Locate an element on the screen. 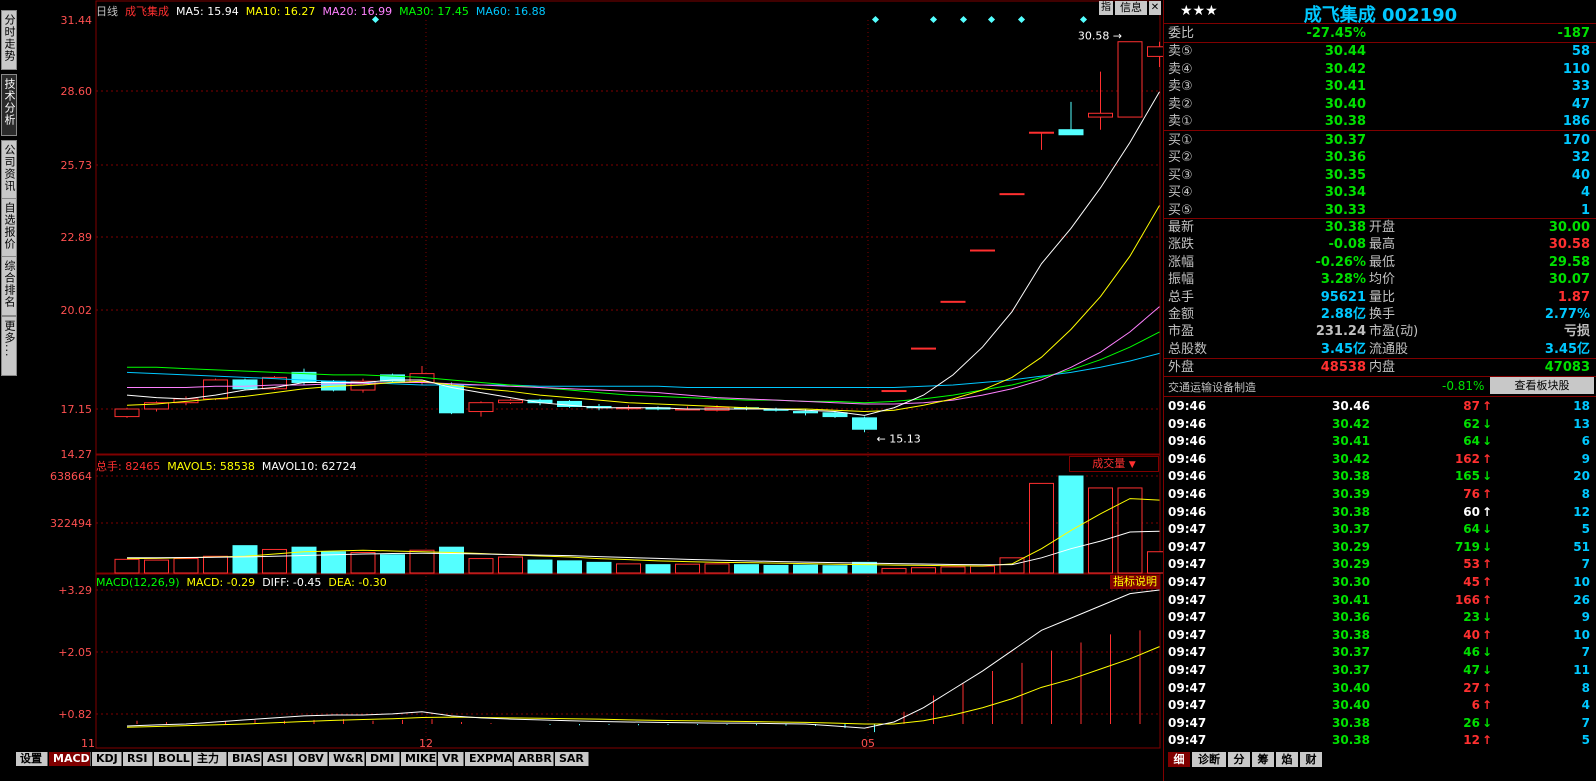 This screenshot has height=781, width=1596. stat-value: 30.38 is located at coordinates (1345, 227).